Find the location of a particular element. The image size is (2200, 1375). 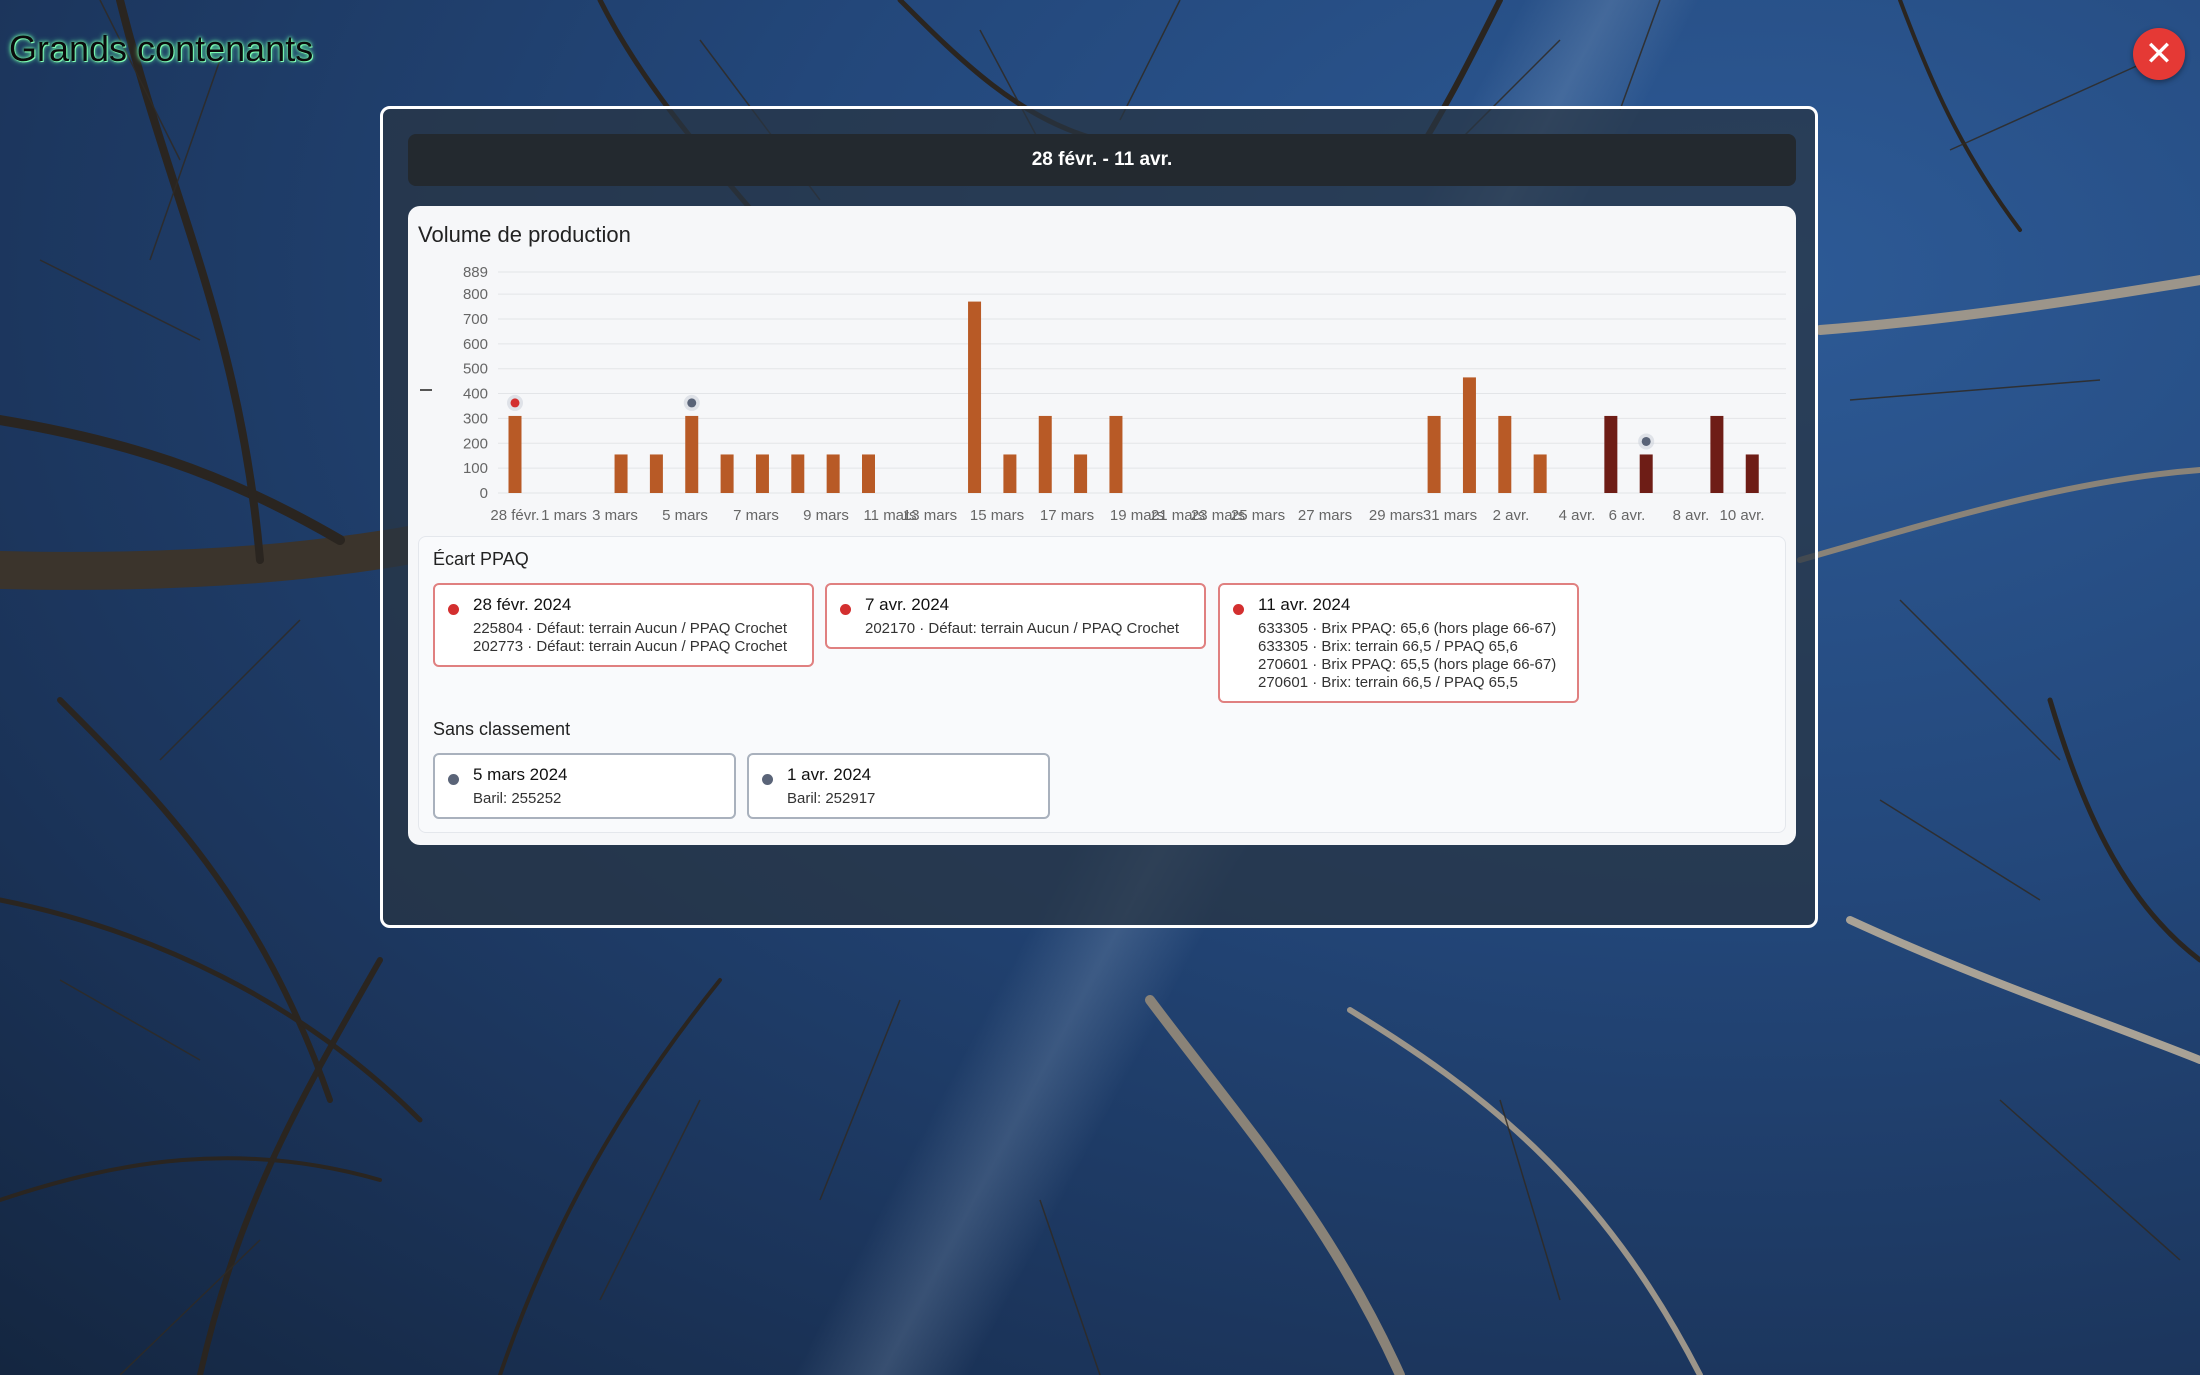

date-range-bar: 28 févr. - 11 avr. is located at coordinates (1102, 160).